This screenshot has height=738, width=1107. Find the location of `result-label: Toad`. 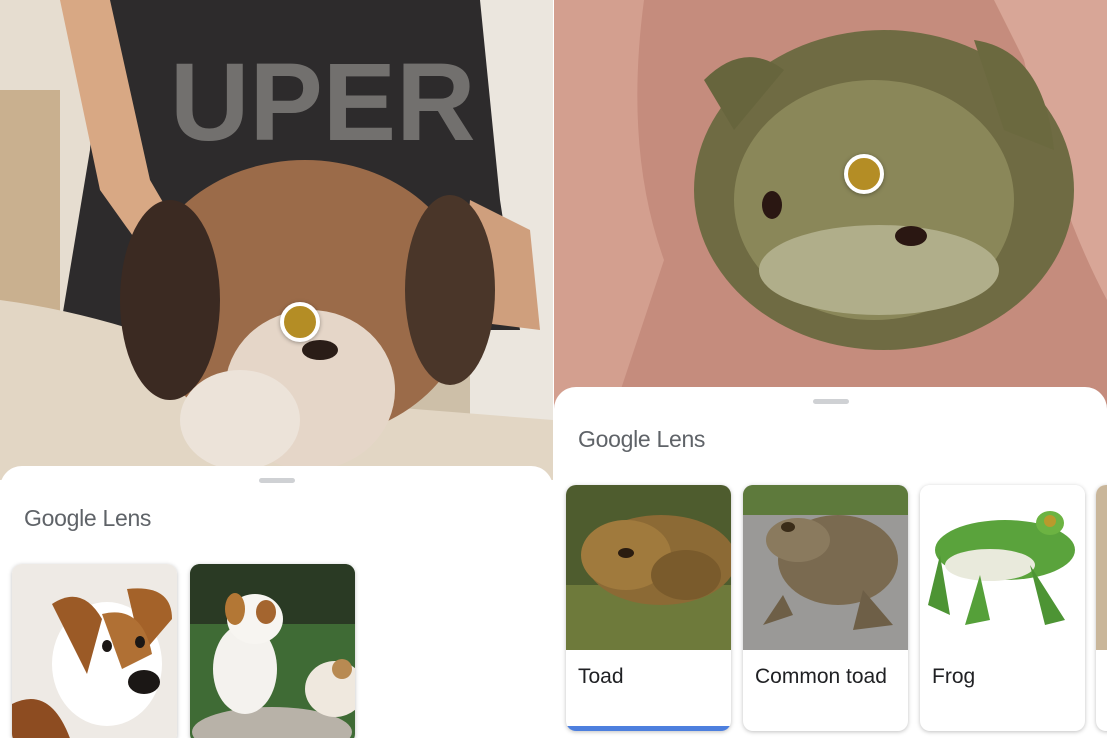

result-label: Toad is located at coordinates (601, 676).